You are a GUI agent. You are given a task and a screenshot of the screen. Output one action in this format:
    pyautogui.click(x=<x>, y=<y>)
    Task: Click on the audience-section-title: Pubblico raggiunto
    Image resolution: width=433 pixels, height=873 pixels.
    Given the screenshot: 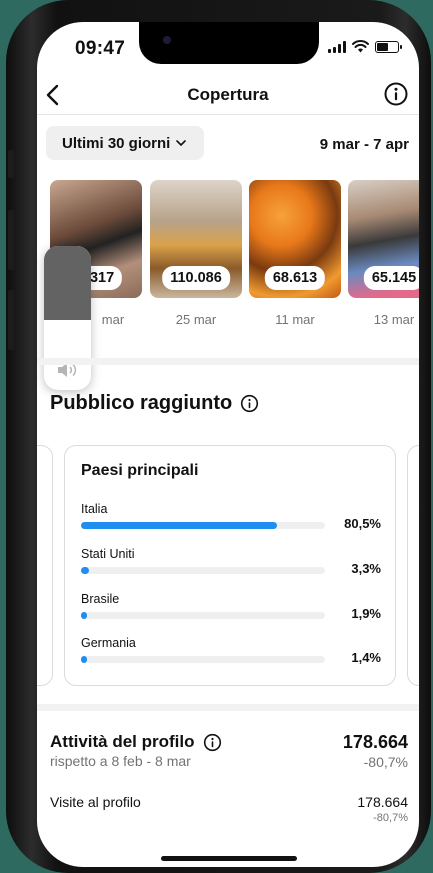 What is the action you would take?
    pyautogui.click(x=154, y=403)
    